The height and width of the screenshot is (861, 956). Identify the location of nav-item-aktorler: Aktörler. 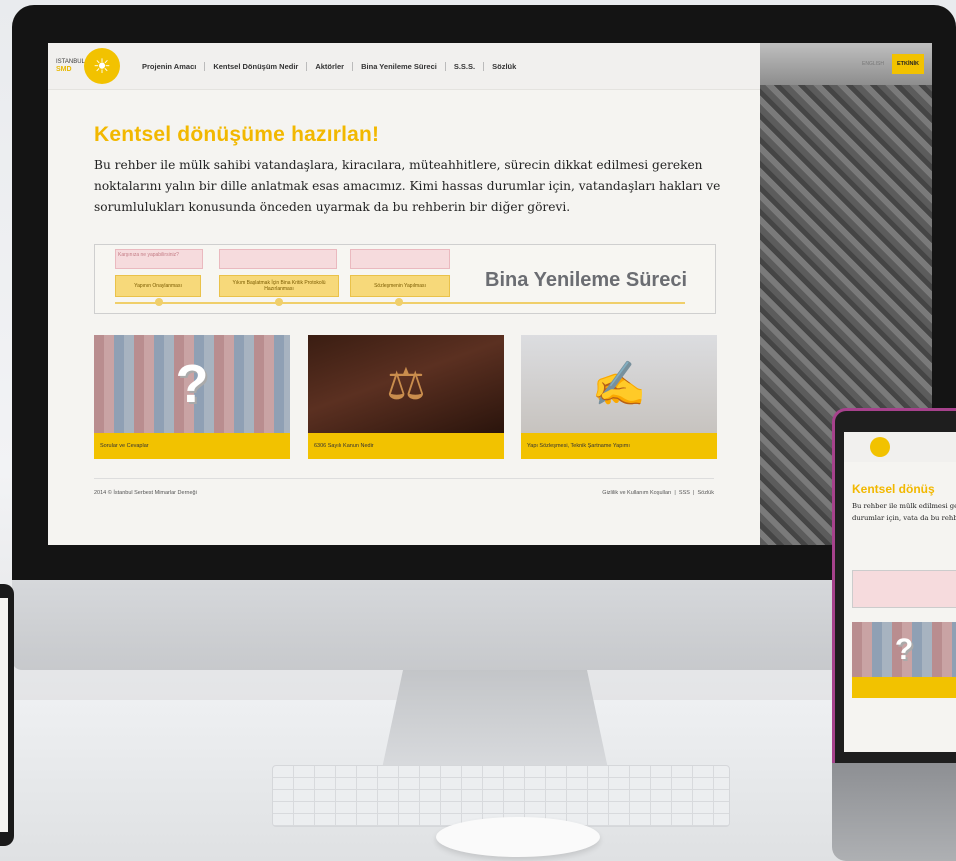
(330, 66).